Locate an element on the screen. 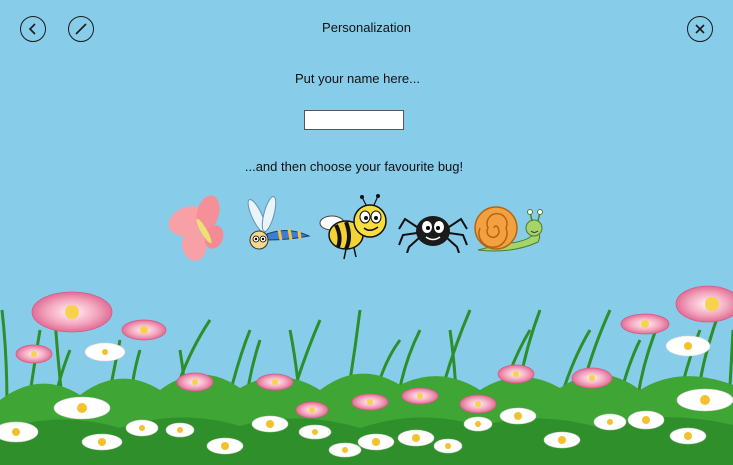 The width and height of the screenshot is (733, 465). butterfly-icon is located at coordinates (196, 228).